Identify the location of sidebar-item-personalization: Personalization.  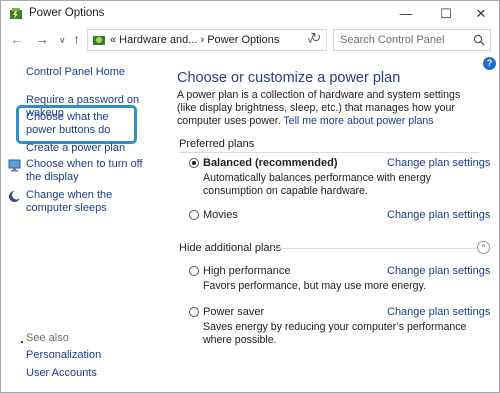
(63, 355).